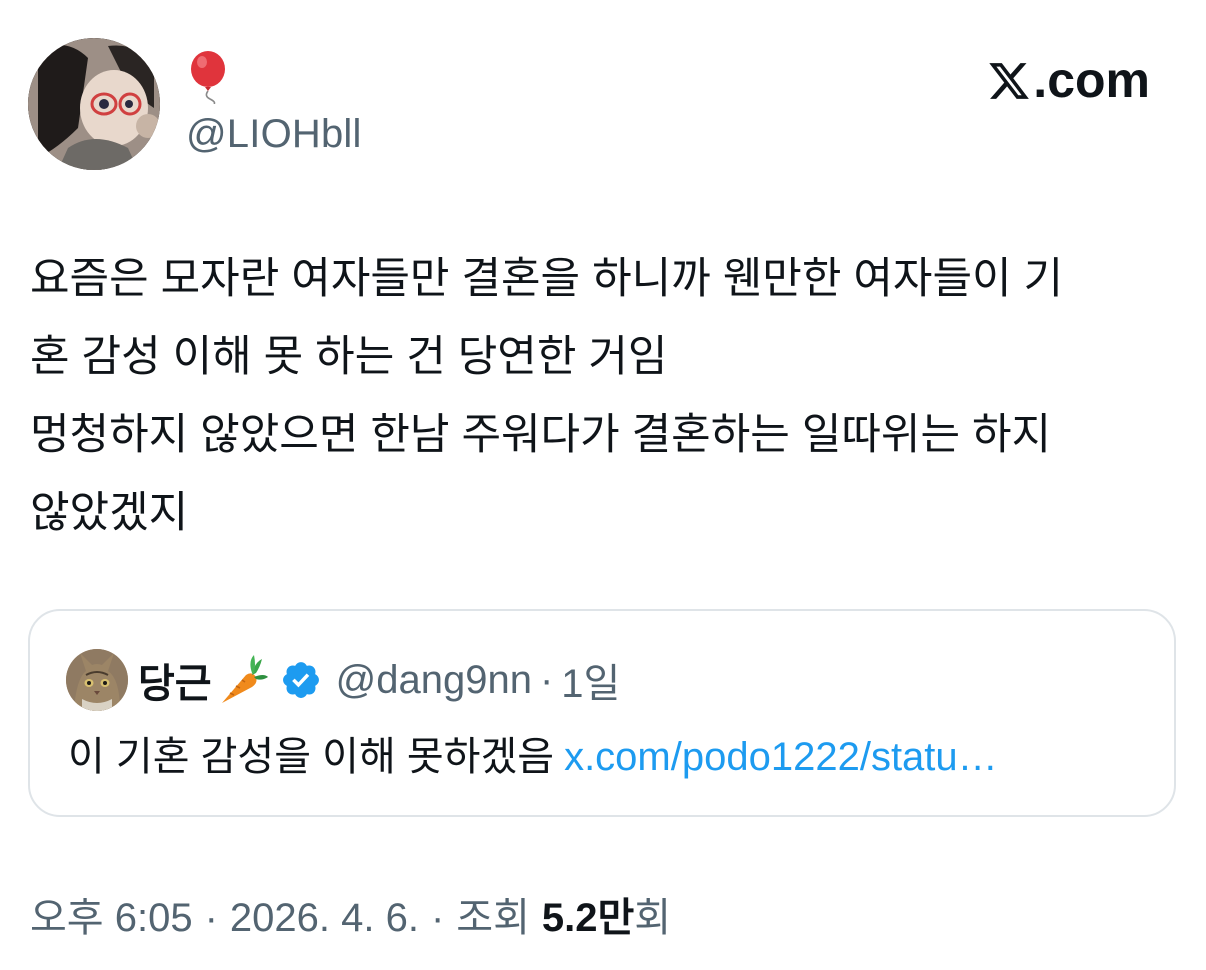 The height and width of the screenshot is (970, 1206). What do you see at coordinates (94, 104) in the screenshot?
I see `author-avatar` at bounding box center [94, 104].